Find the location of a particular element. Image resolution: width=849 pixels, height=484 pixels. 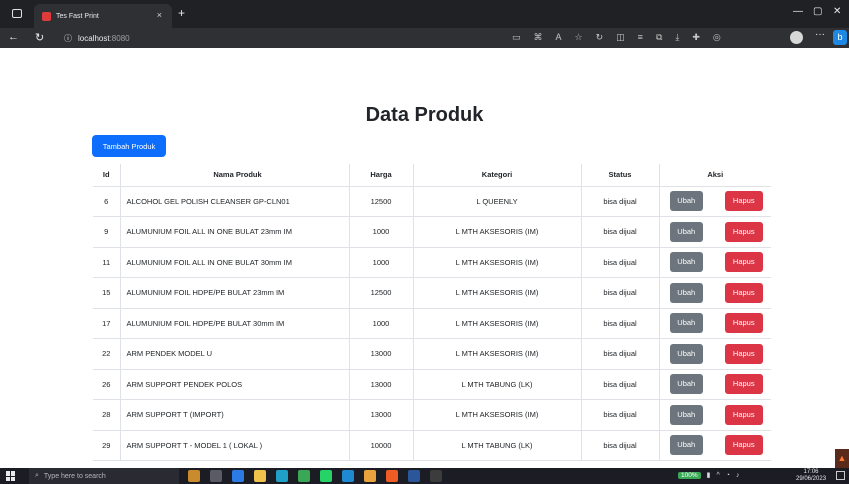

clock-time: 17:06 is located at coordinates (811, 472).